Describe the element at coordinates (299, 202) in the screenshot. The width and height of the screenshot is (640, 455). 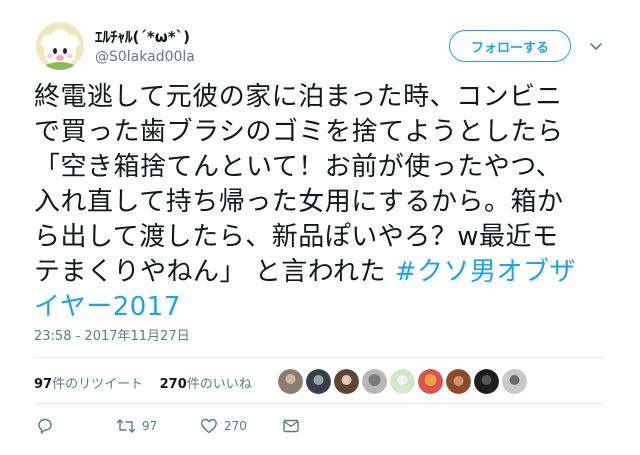
I see `tweet-text-line: 入れ直して持ち帰った女用にするから。箱か` at that location.